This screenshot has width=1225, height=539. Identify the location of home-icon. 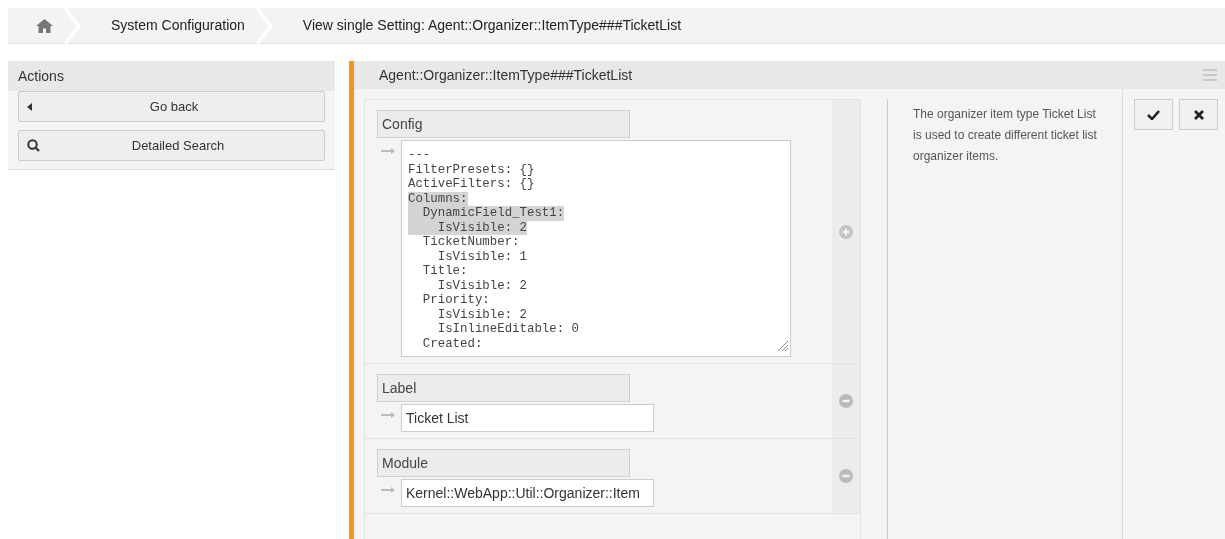
(44, 25).